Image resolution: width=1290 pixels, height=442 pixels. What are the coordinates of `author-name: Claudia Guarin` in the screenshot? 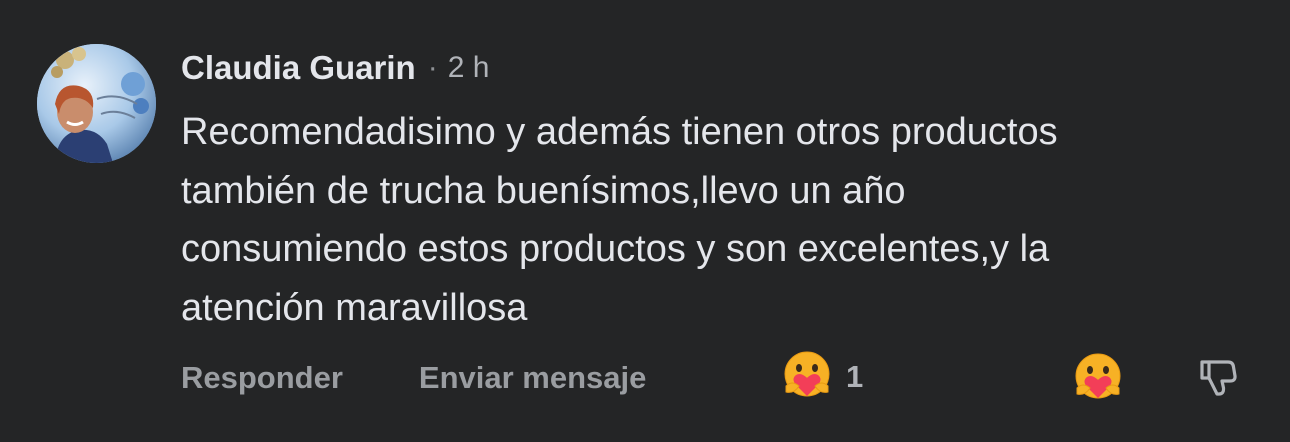 It's located at (298, 68).